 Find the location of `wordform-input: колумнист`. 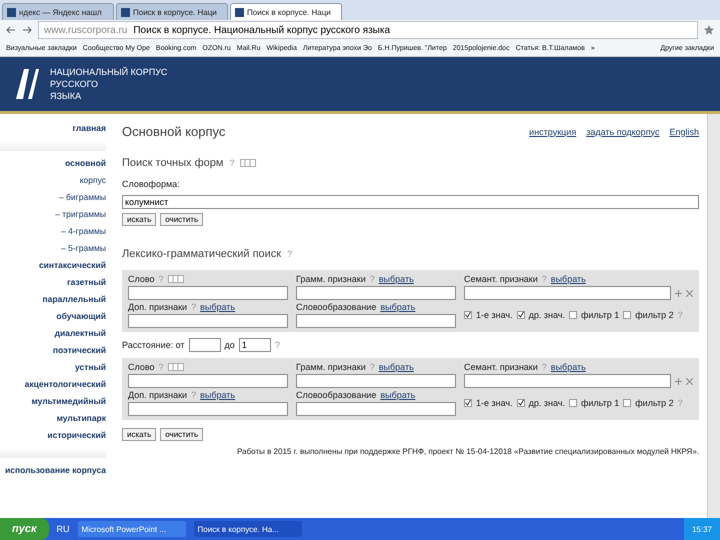

wordform-input: колумнист is located at coordinates (410, 202).